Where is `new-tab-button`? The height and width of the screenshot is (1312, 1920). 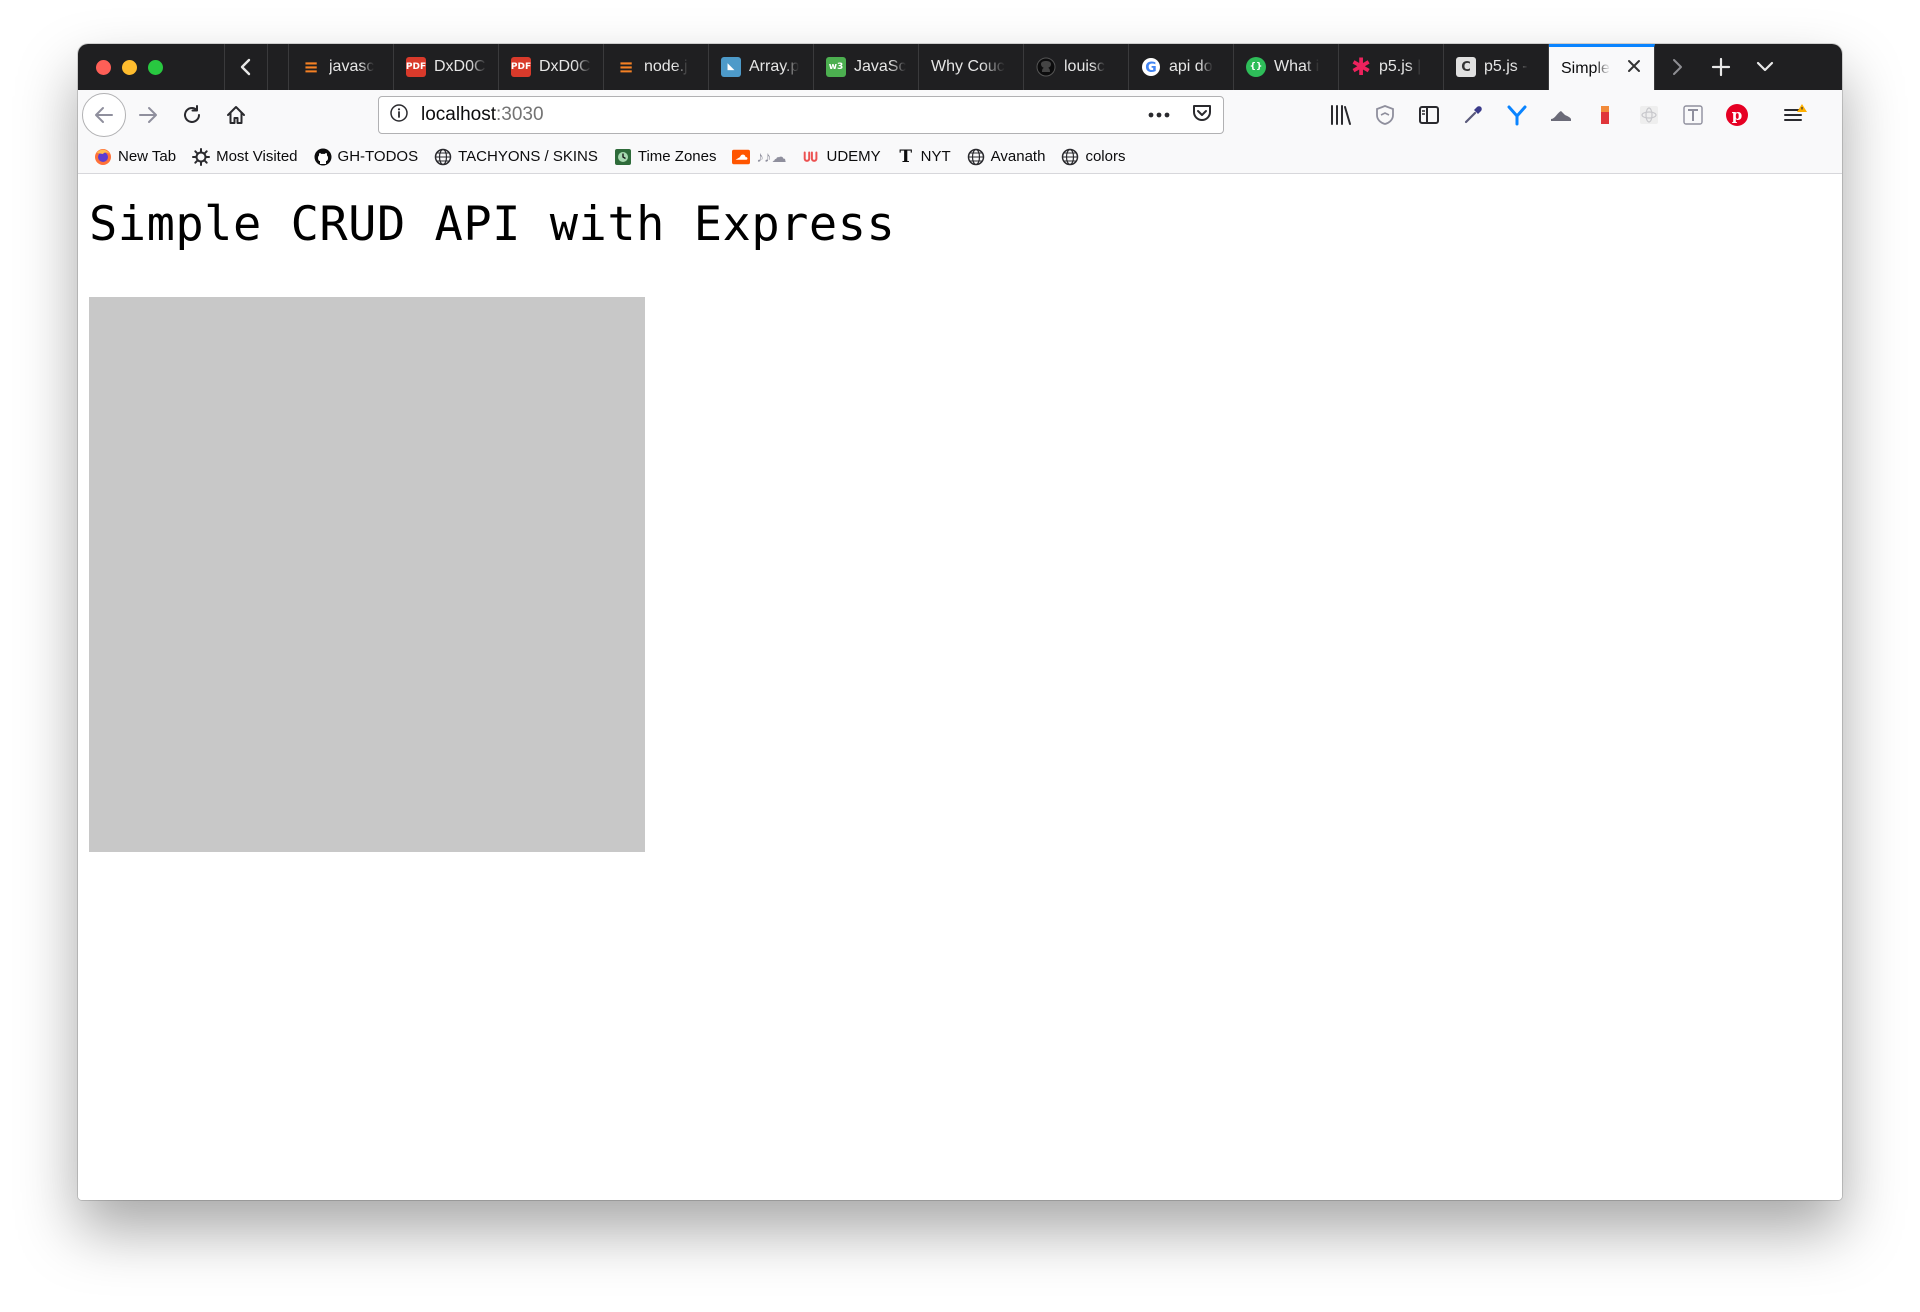
new-tab-button is located at coordinates (1721, 67).